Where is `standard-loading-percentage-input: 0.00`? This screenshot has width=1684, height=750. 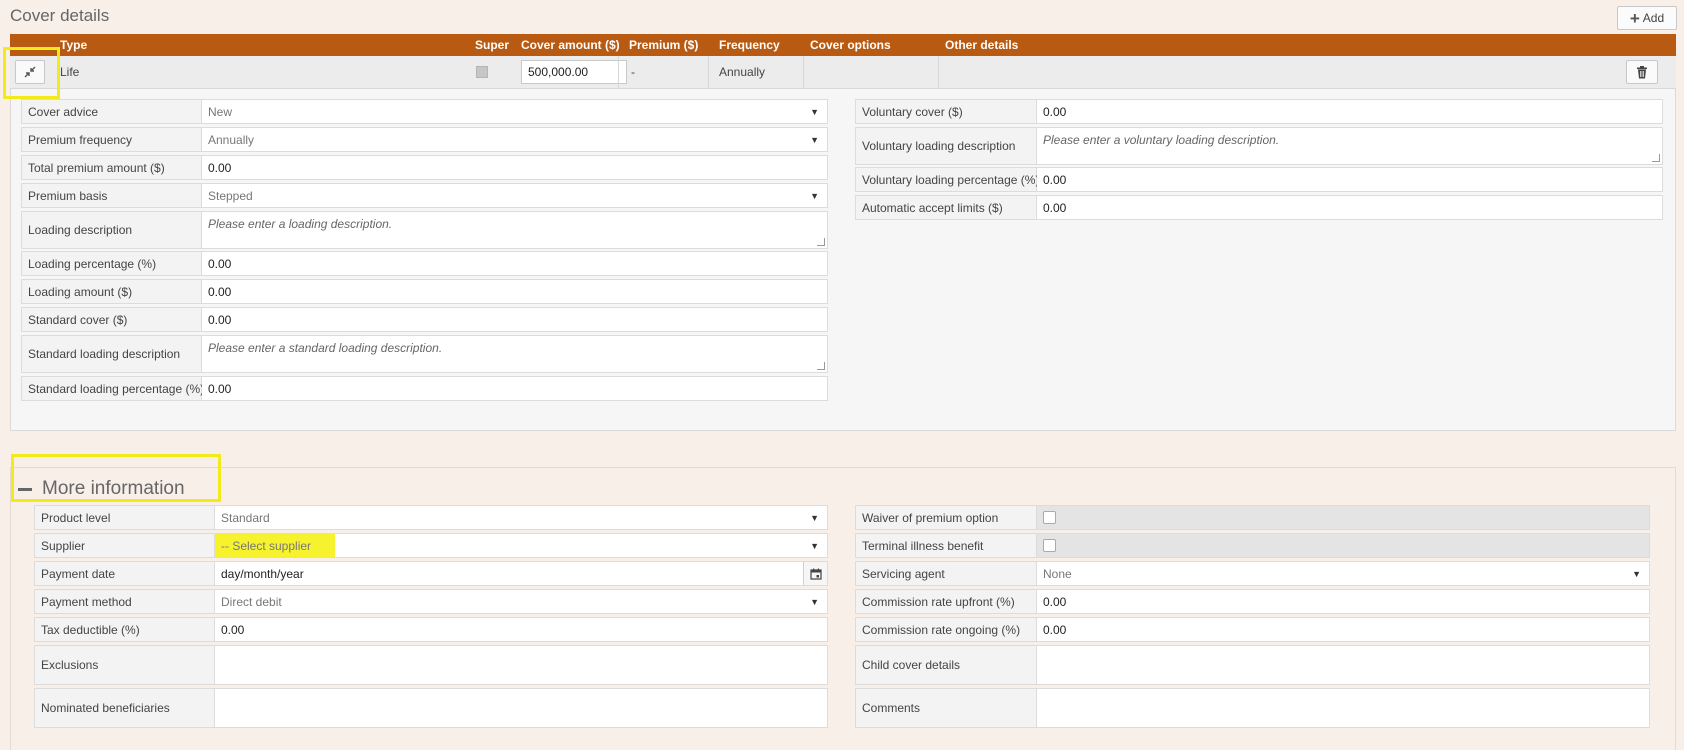
standard-loading-percentage-input: 0.00 is located at coordinates (514, 388).